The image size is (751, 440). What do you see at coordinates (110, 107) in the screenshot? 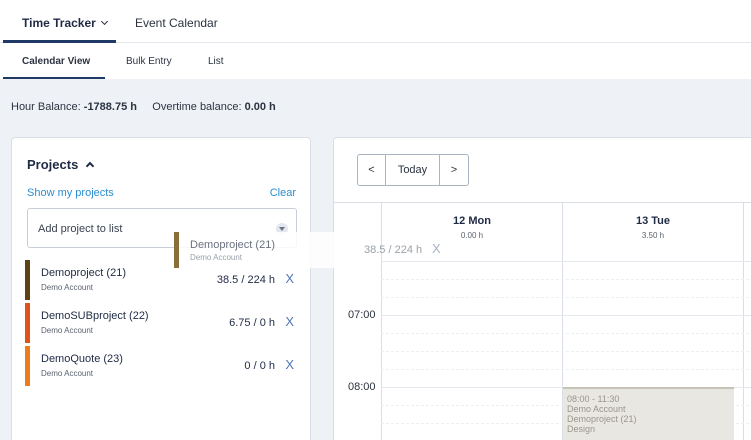
I see `hour-balance-value: -1788.75 h` at bounding box center [110, 107].